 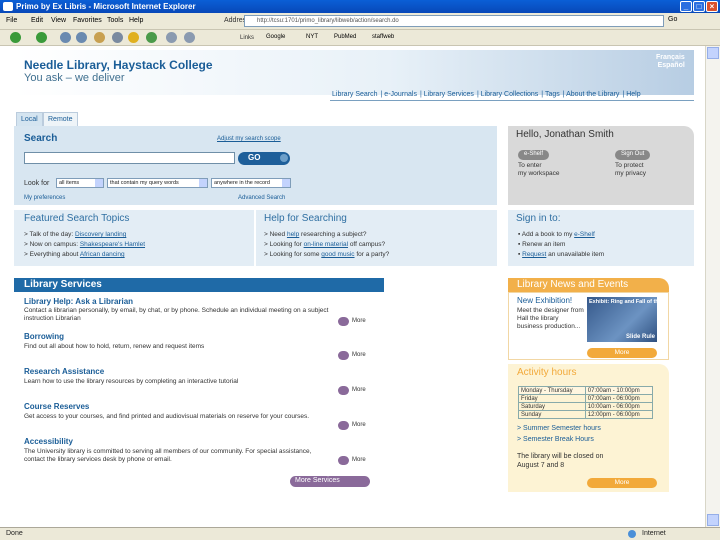 What do you see at coordinates (41, 138) in the screenshot?
I see `search-title: Search` at bounding box center [41, 138].